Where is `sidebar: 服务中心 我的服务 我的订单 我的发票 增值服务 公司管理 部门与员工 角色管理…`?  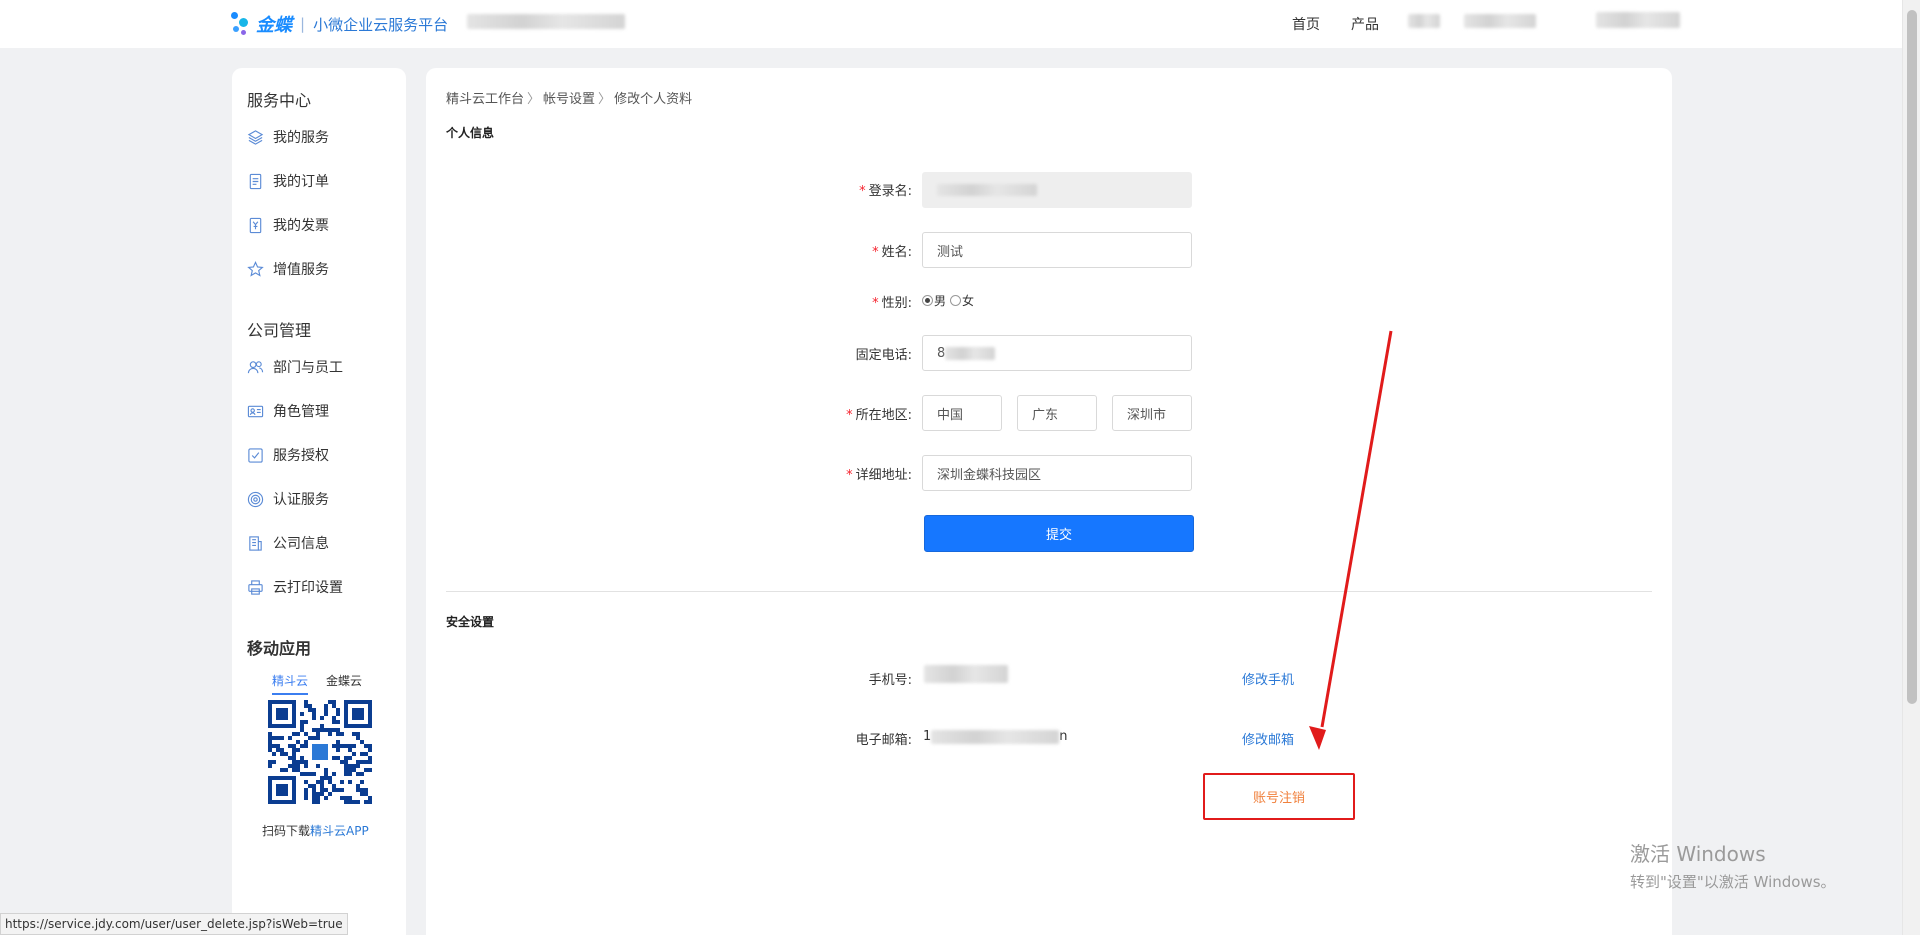
sidebar: 服务中心 我的服务 我的订单 我的发票 增值服务 公司管理 部门与员工 角色管理… is located at coordinates (319, 501).